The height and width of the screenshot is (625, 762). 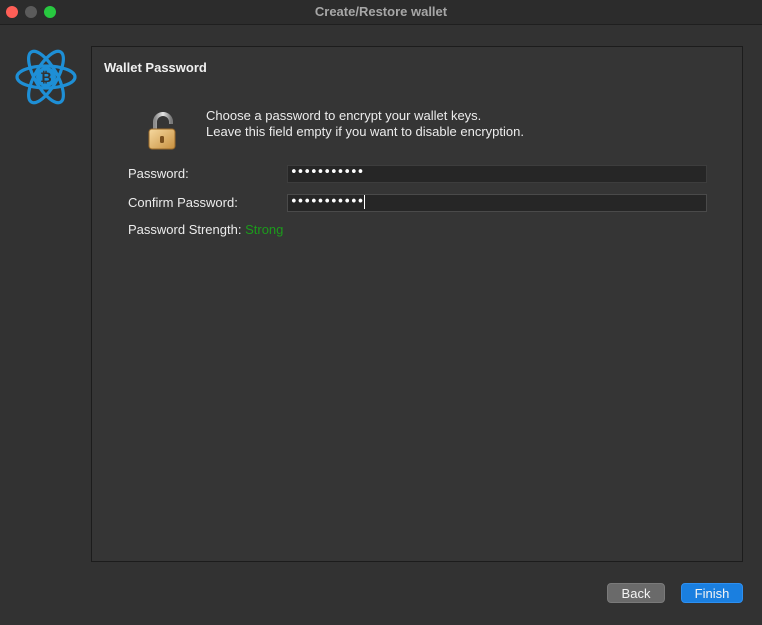 I want to click on back-button: Back, so click(x=636, y=593).